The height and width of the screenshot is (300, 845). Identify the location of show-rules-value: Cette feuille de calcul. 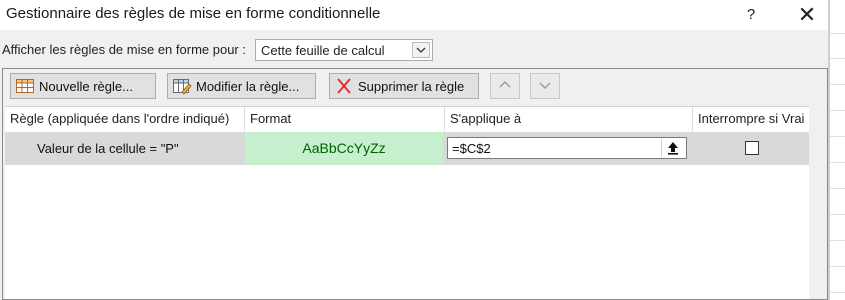
(323, 50).